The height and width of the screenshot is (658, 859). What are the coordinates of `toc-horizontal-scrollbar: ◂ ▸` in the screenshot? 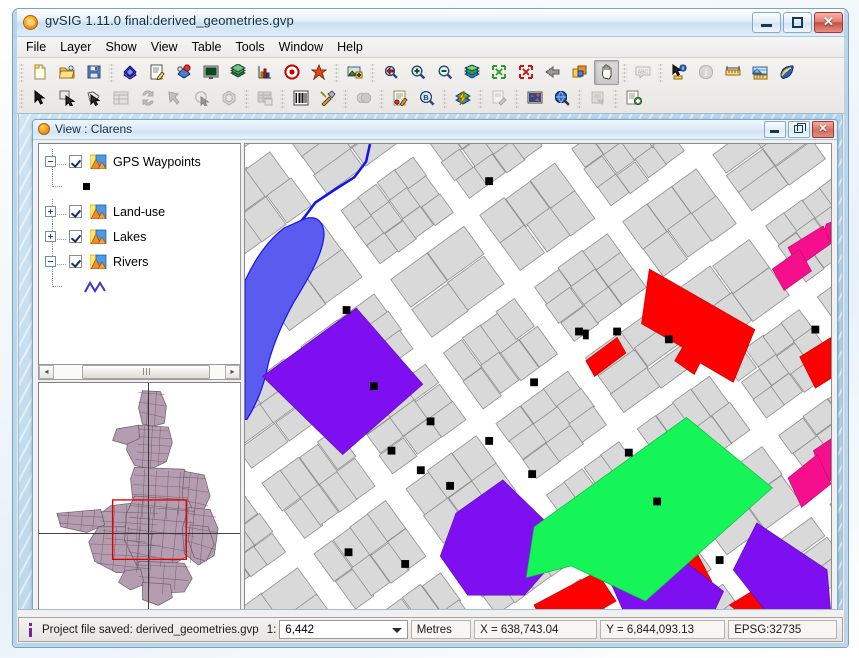 It's located at (139, 372).